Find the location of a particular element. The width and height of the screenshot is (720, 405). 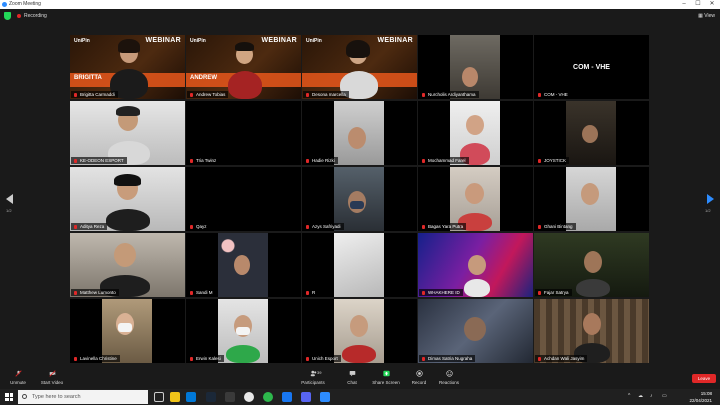

participant-tile: UniPin WEBINAR ANDREW Andrew Tobias is located at coordinates (243, 67).